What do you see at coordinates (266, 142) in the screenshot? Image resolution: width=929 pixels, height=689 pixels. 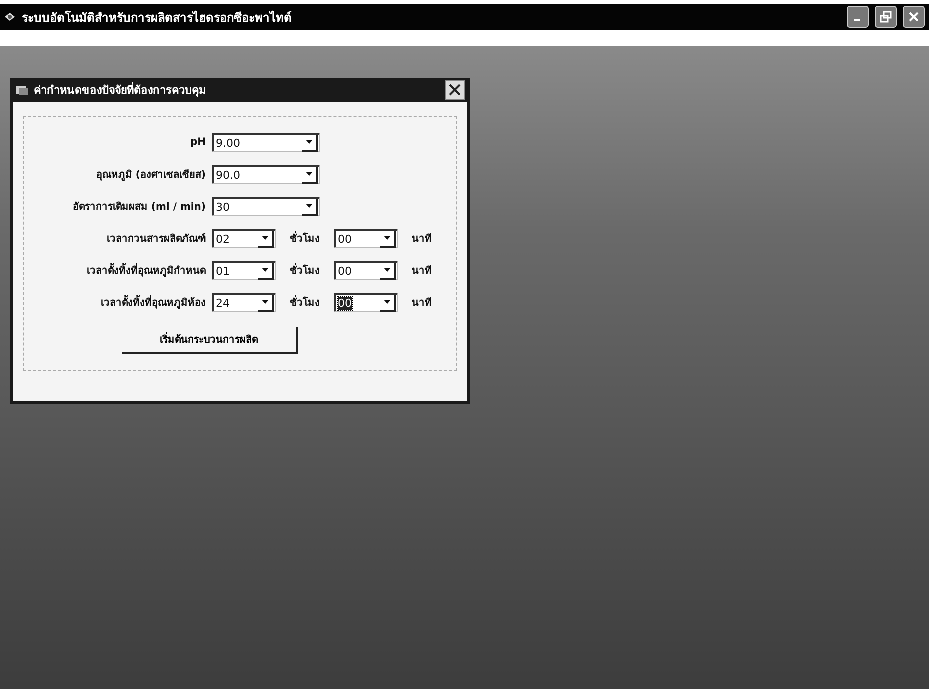 I see `dropdown-field: 9.00` at bounding box center [266, 142].